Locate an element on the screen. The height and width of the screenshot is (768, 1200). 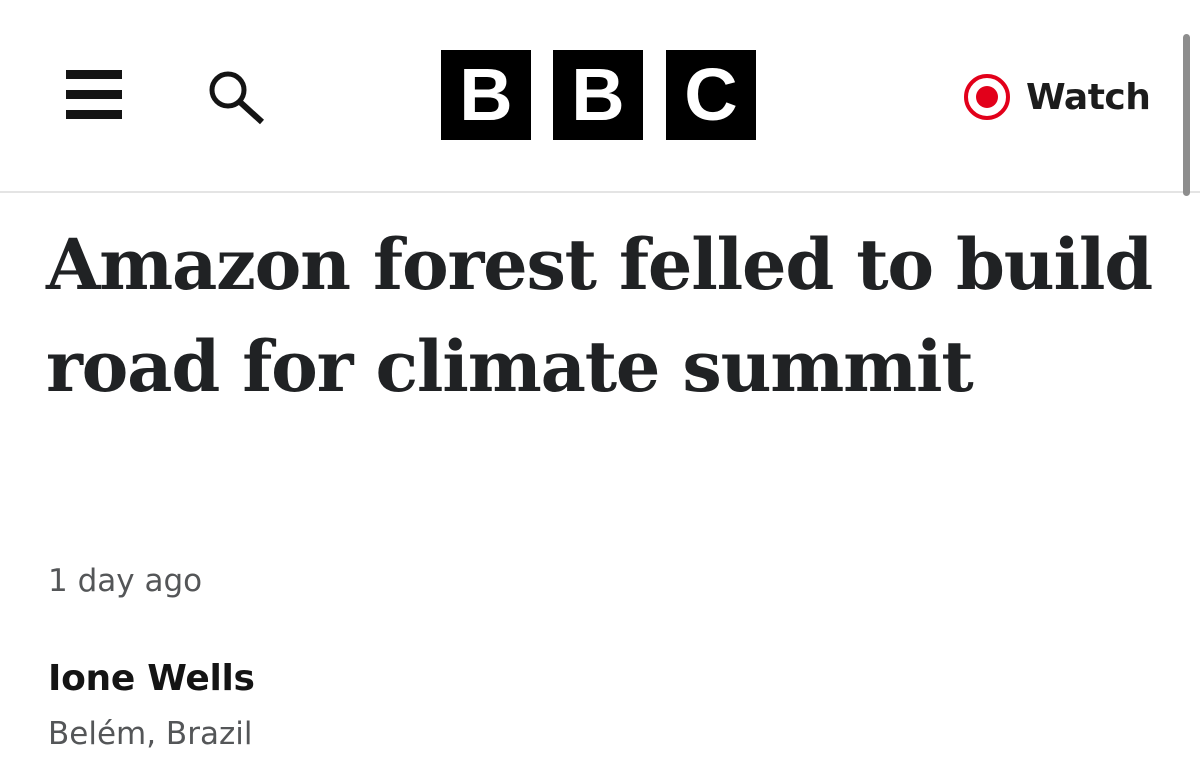
bbc-logo: B B C is located at coordinates (599, 95).